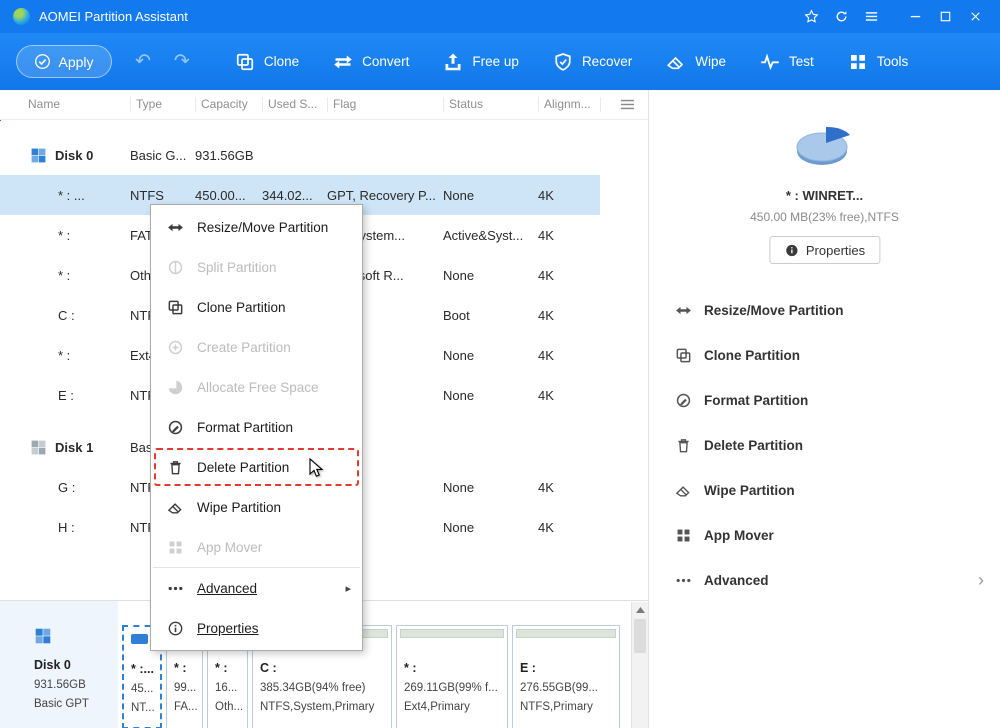 This screenshot has width=1000, height=728. I want to click on cell-capacity: 931.56GB, so click(224, 155).